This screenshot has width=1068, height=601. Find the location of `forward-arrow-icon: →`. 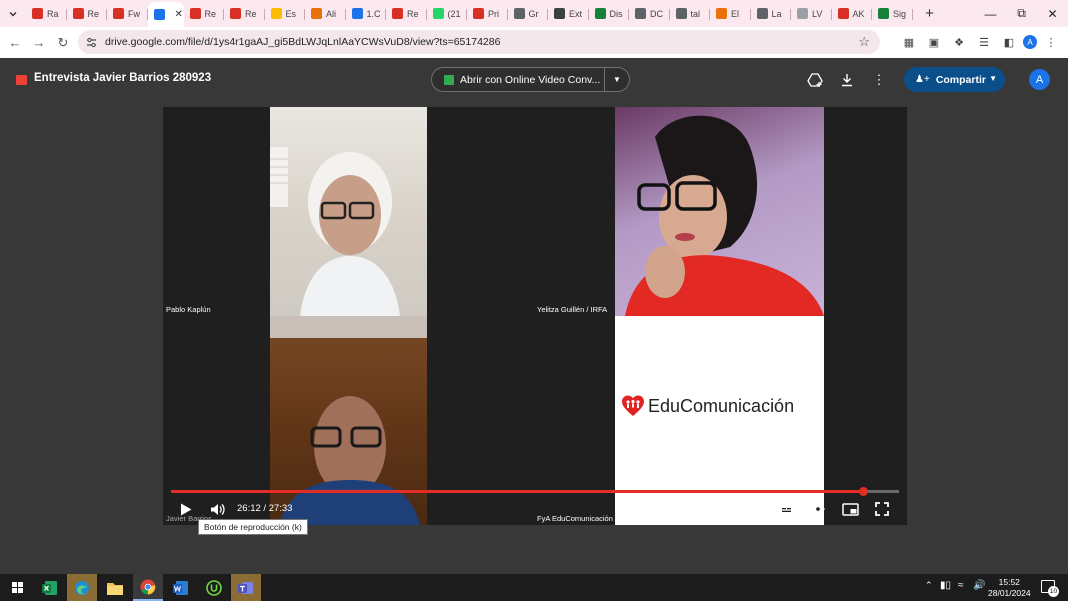

forward-arrow-icon: → is located at coordinates (39, 43).